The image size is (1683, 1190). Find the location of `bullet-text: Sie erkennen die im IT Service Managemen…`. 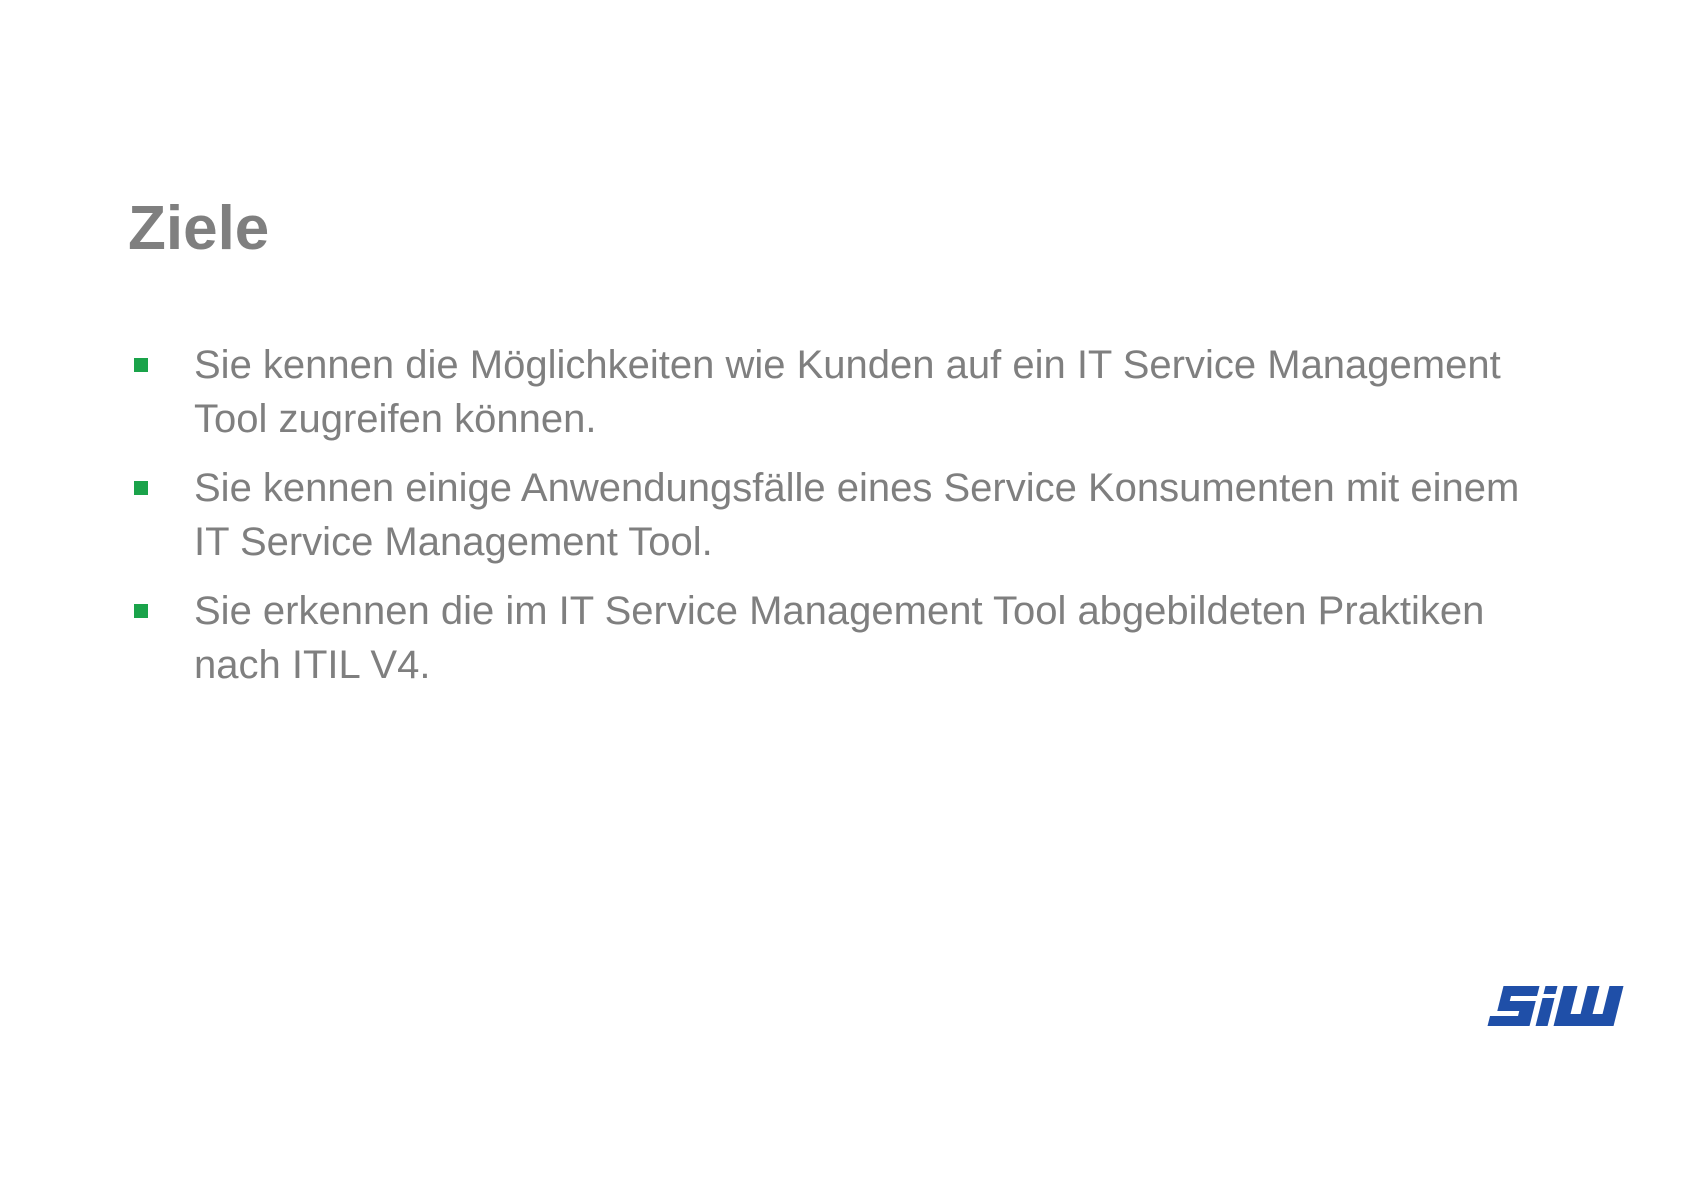

bullet-text: Sie erkennen die im IT Service Managemen… is located at coordinates (839, 638).